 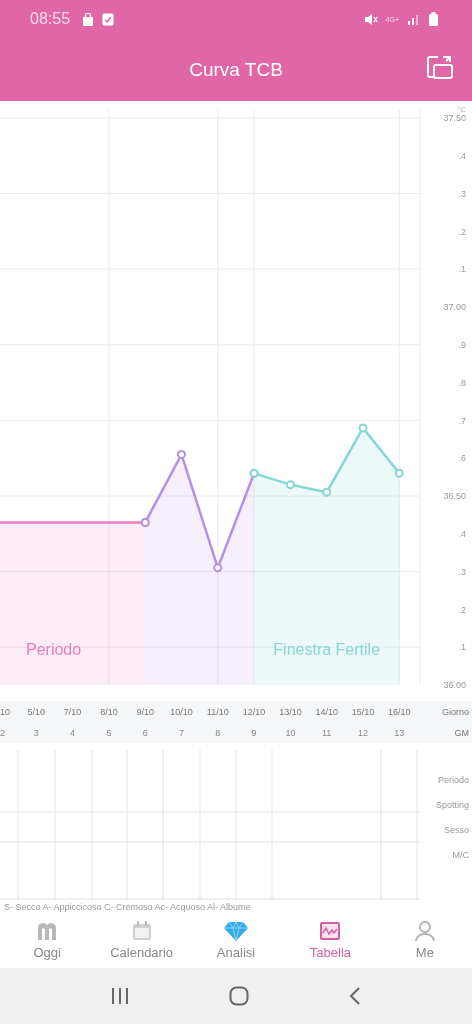 What do you see at coordinates (454, 685) in the screenshot?
I see `y-tick-label: 36.00` at bounding box center [454, 685].